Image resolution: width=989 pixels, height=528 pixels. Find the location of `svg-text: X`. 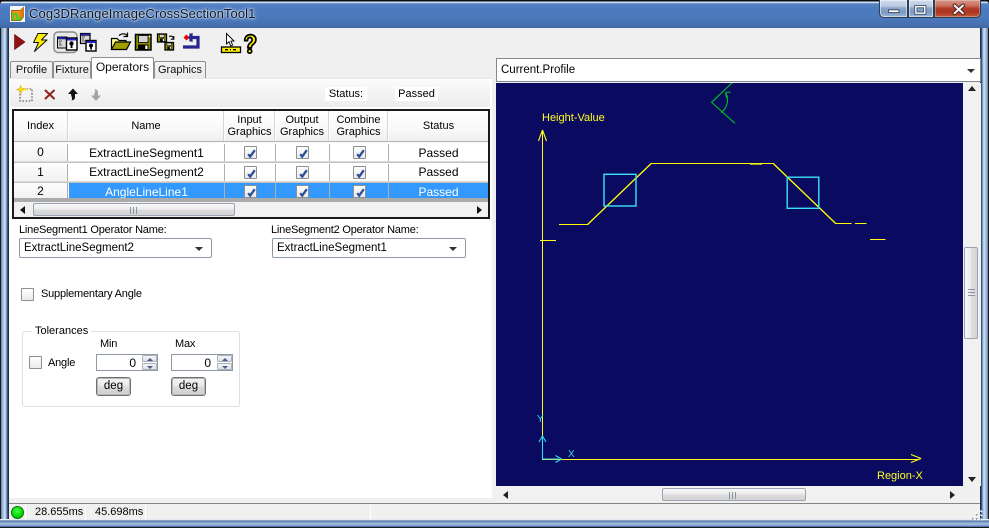

svg-text: X is located at coordinates (571, 454).